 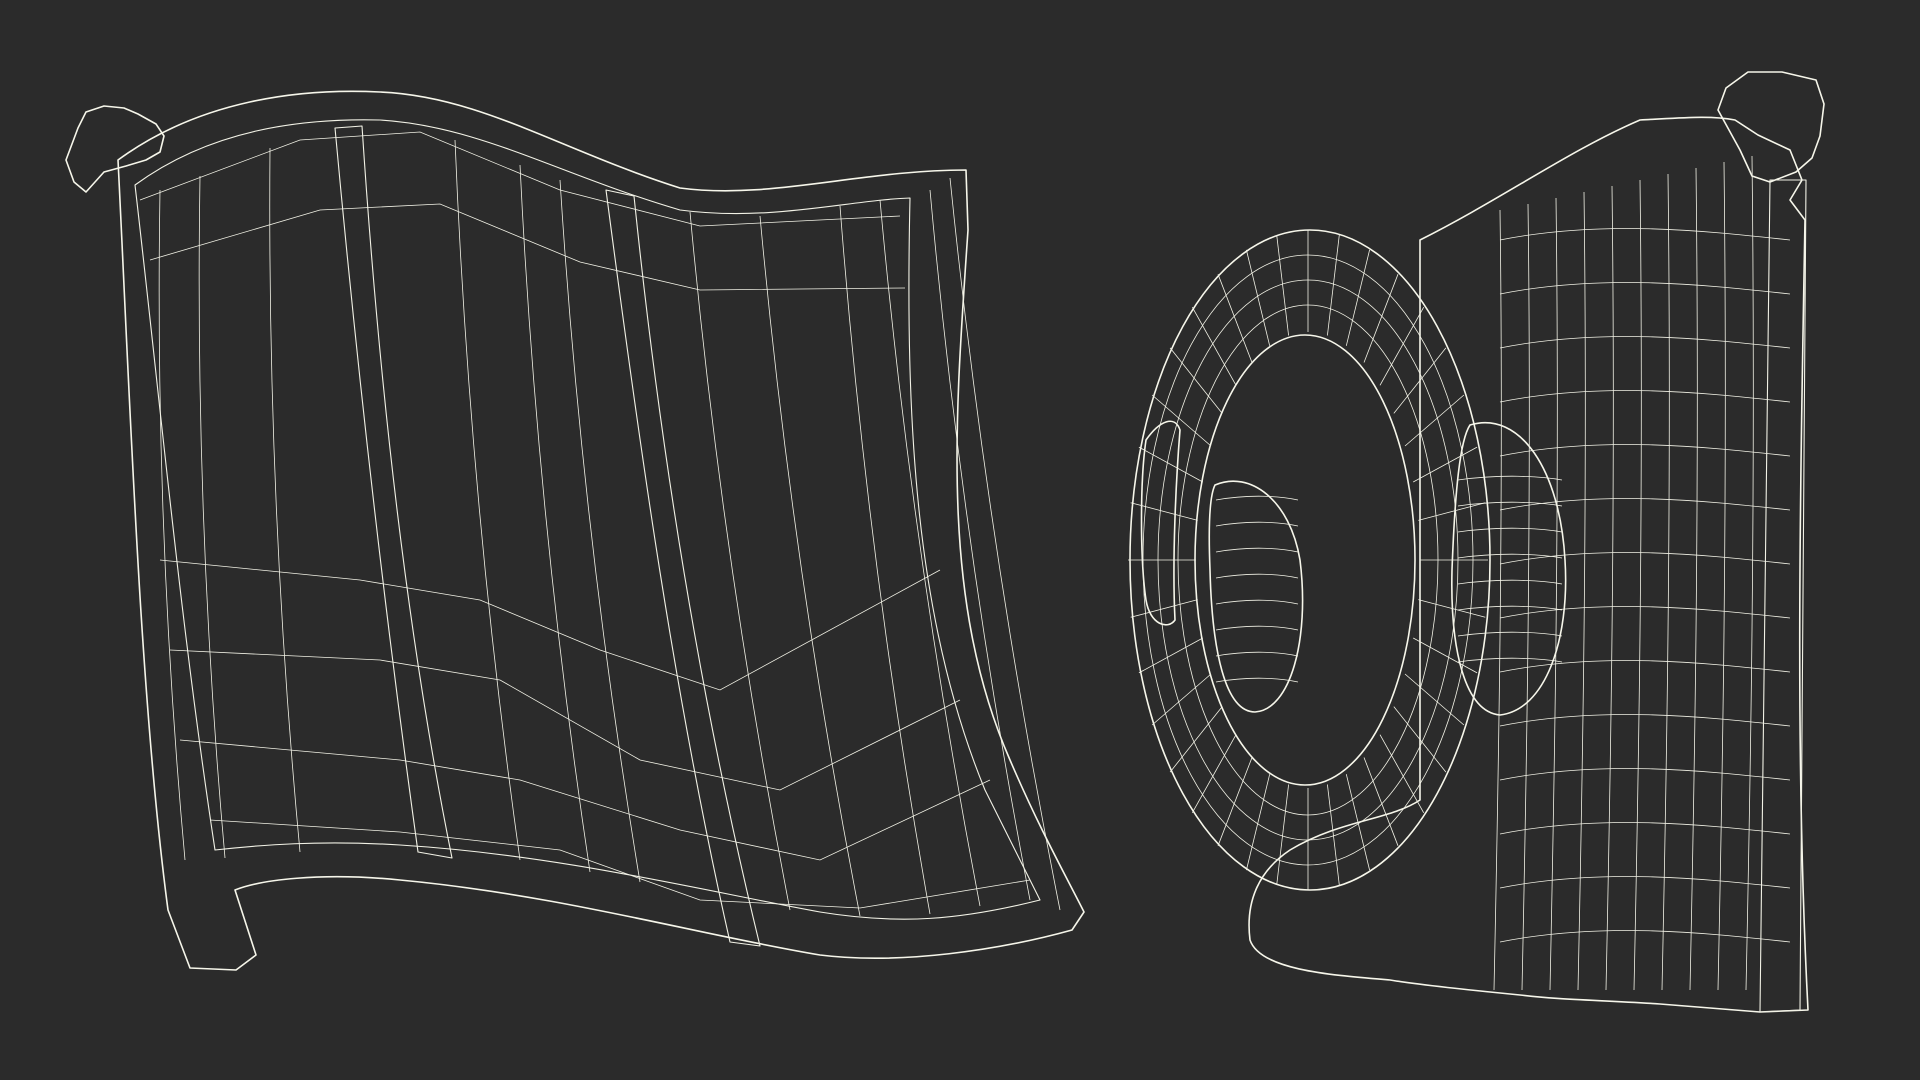 What do you see at coordinates (1256, 596) in the screenshot?
I see `side-front-disc` at bounding box center [1256, 596].